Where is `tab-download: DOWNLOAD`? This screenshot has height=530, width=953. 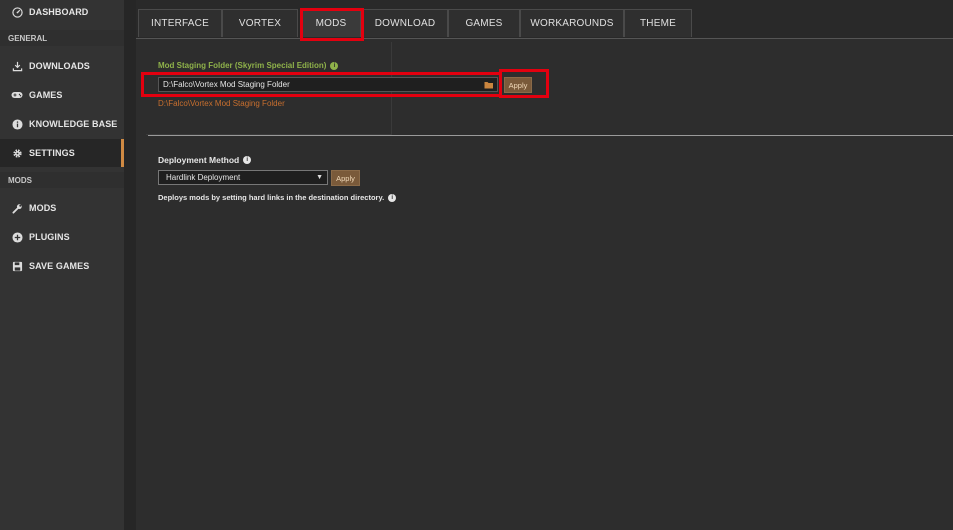 tab-download: DOWNLOAD is located at coordinates (405, 23).